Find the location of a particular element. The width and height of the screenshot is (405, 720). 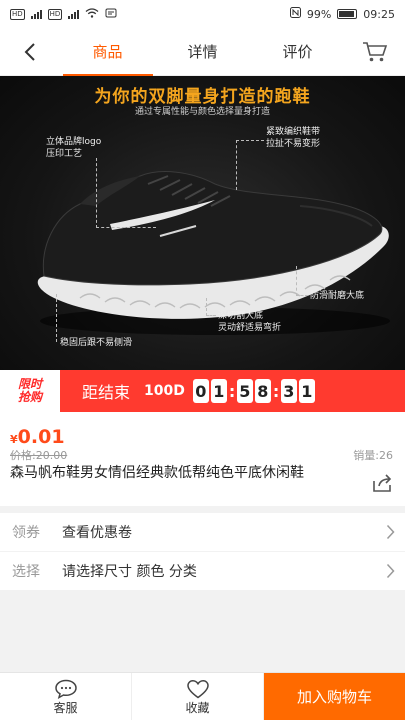

favorite-label: 收藏 is located at coordinates (197, 707).